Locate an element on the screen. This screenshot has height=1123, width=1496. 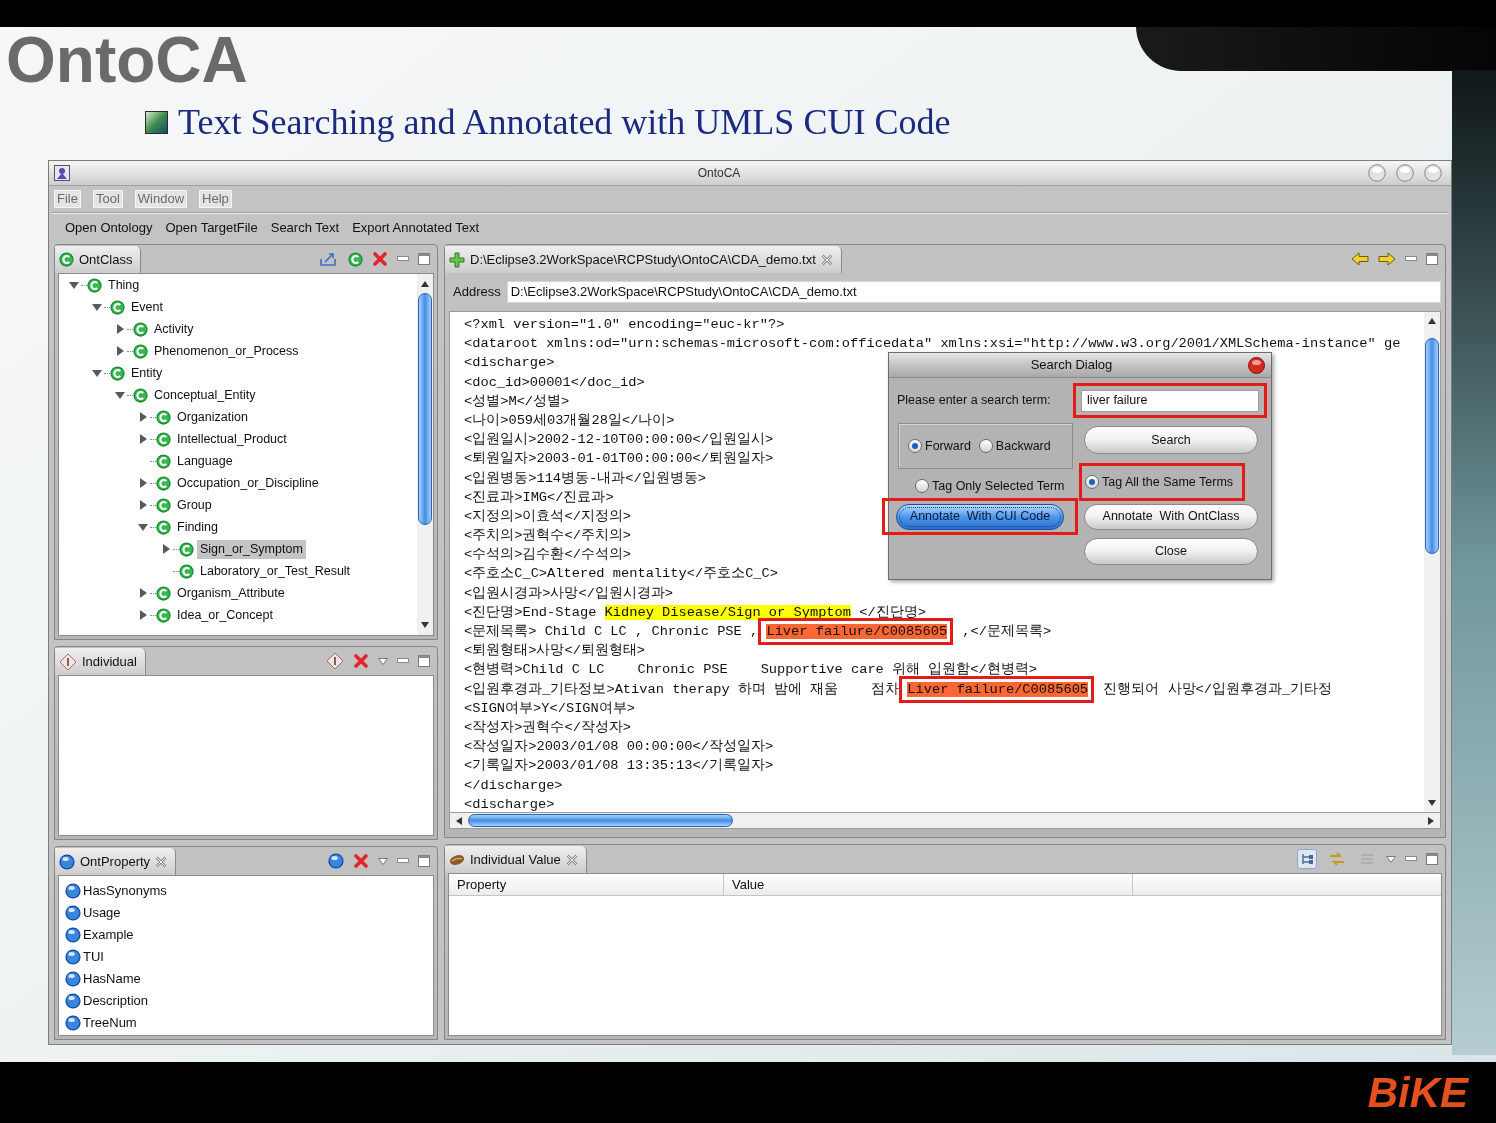
list-item: HasName is located at coordinates (112, 979).